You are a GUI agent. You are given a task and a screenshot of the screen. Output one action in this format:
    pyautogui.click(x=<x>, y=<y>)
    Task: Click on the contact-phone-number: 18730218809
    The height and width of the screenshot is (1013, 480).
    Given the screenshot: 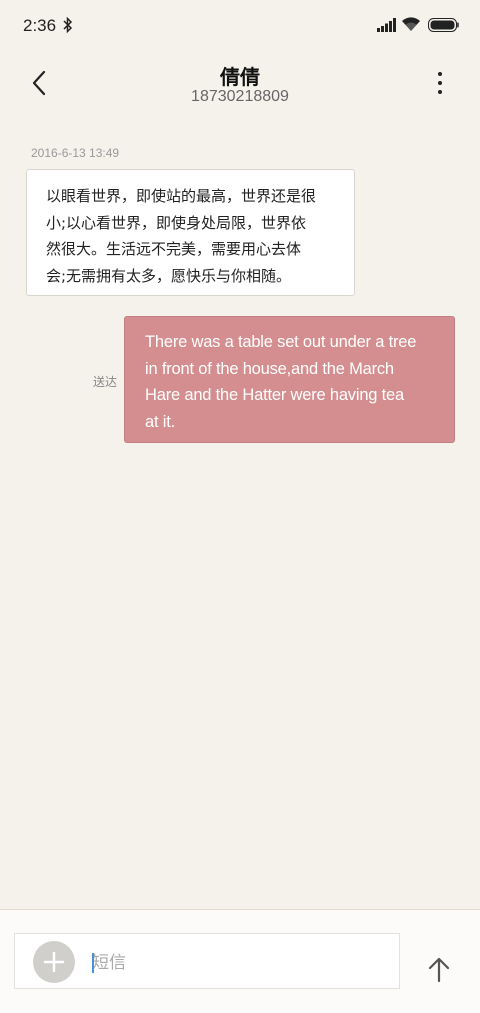 What is the action you would take?
    pyautogui.click(x=240, y=96)
    